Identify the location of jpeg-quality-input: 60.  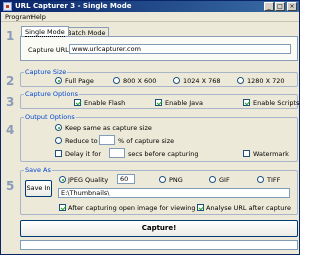
(126, 179).